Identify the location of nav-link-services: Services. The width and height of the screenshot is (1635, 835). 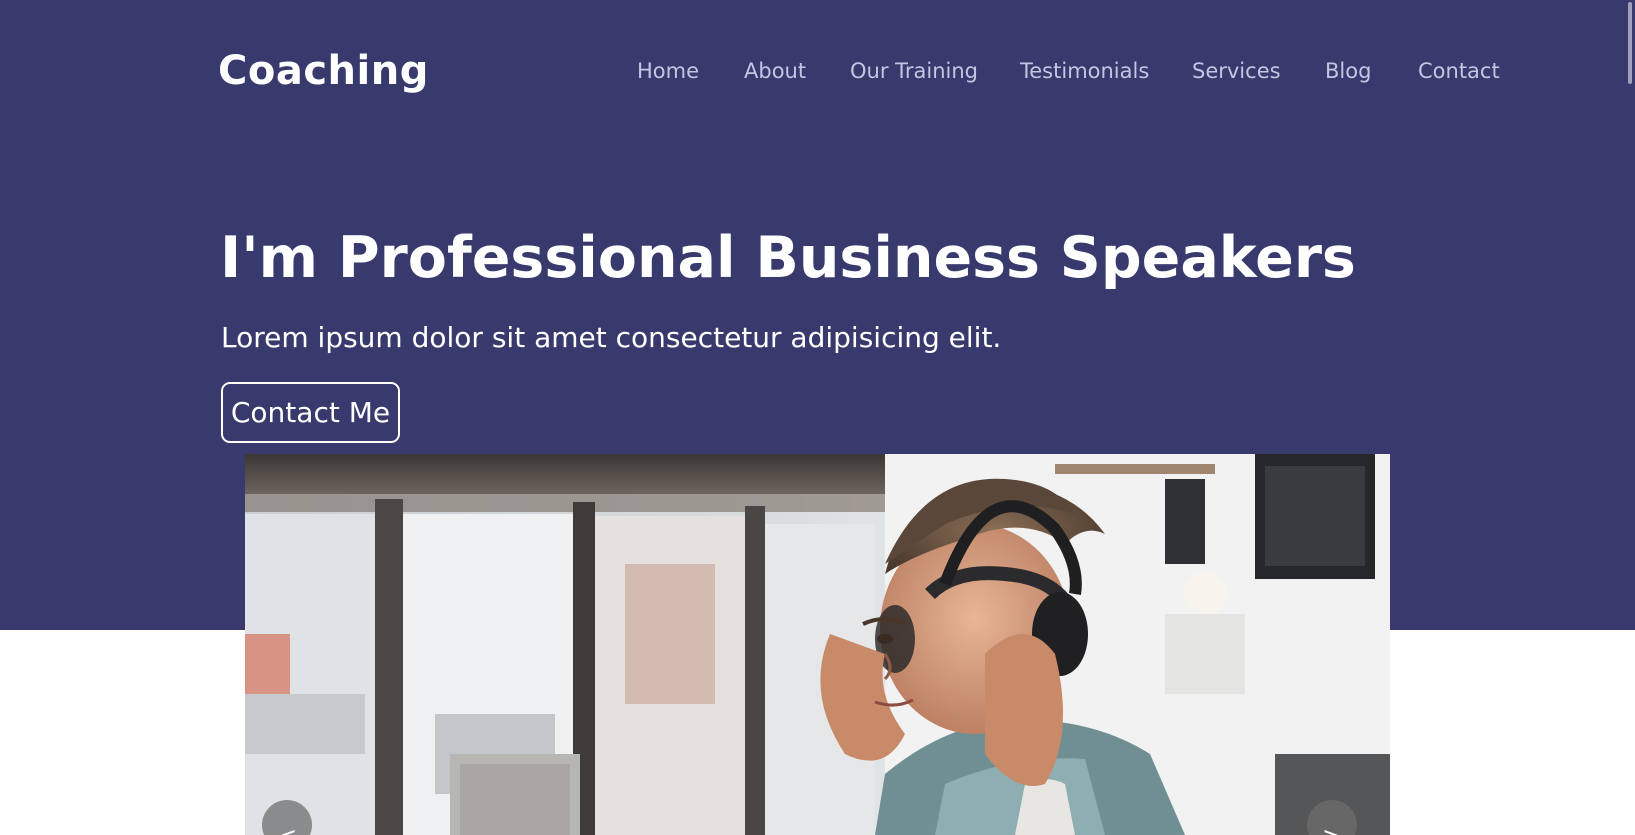
(1236, 71).